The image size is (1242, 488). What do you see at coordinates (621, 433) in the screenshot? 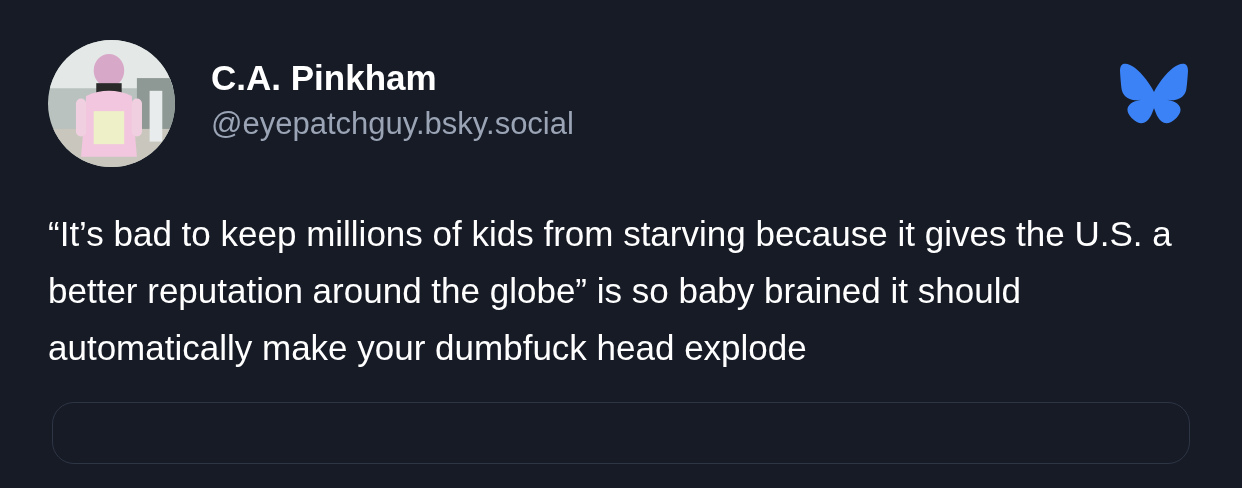
I see `embed-card` at bounding box center [621, 433].